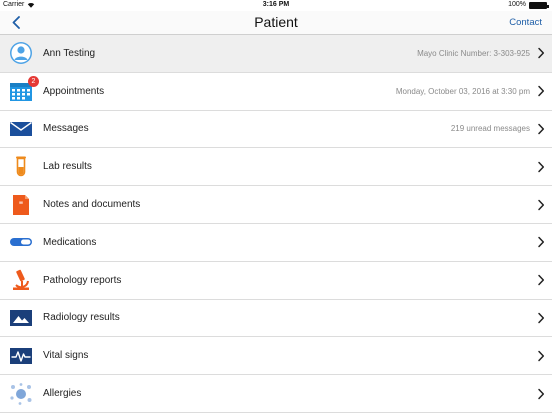 The image size is (552, 414). I want to click on row-label: Lab results, so click(67, 167).